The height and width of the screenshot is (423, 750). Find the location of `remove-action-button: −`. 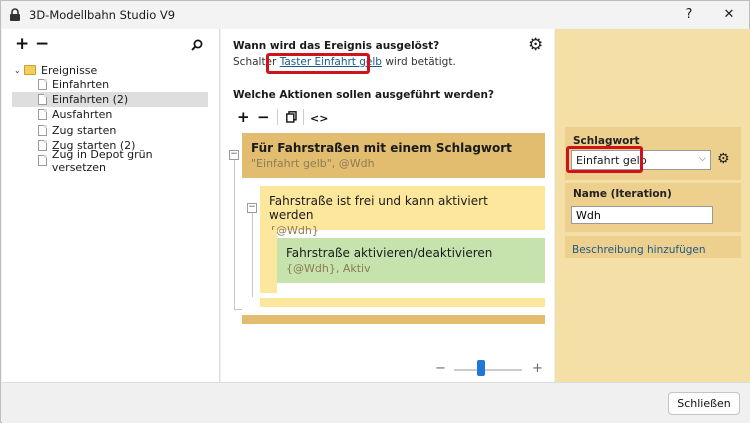

remove-action-button: − is located at coordinates (263, 117).